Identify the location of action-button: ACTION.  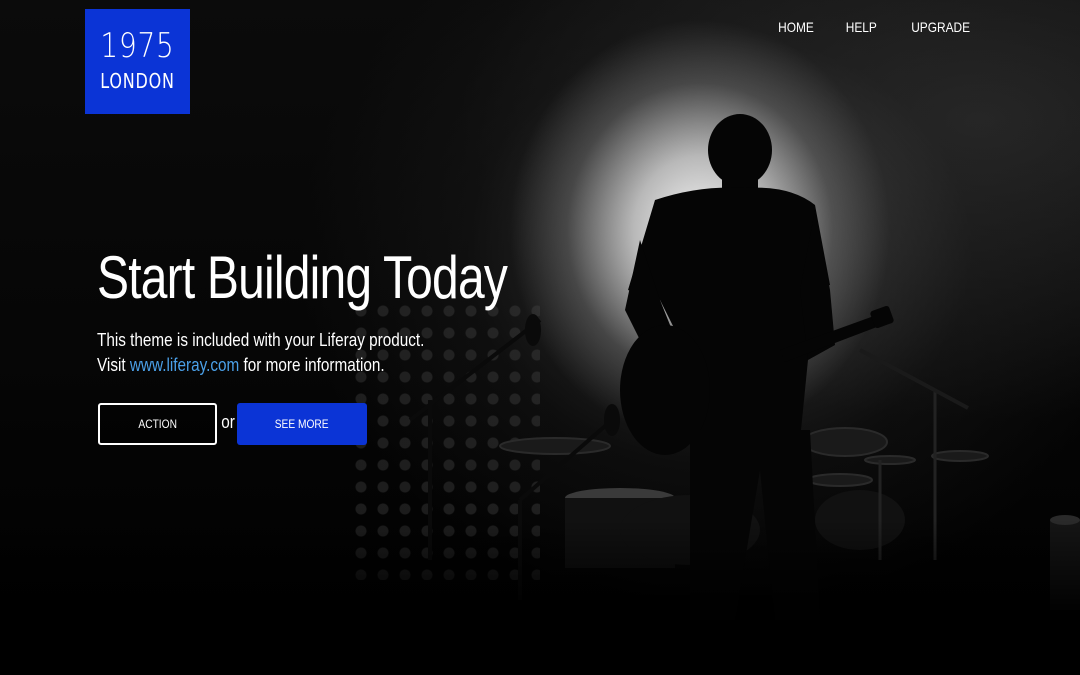
(157, 424).